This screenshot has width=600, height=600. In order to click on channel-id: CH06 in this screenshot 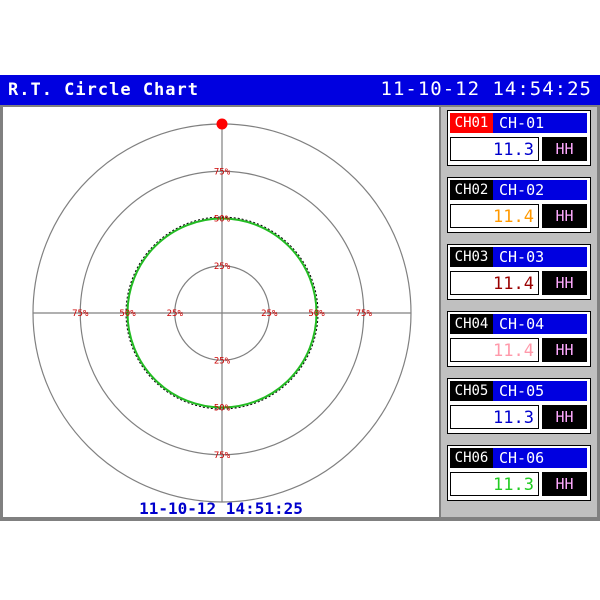, I will do `click(471, 458)`.